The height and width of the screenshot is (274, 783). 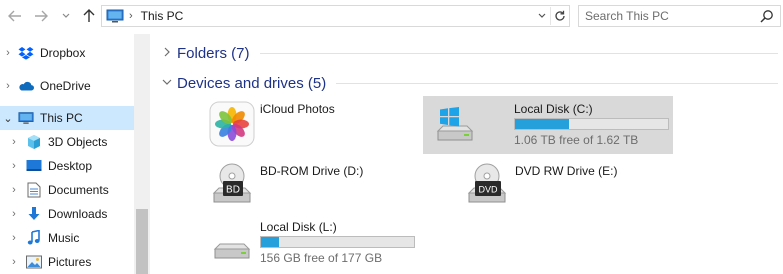 What do you see at coordinates (34, 142) in the screenshot?
I see `3d-objects-icon` at bounding box center [34, 142].